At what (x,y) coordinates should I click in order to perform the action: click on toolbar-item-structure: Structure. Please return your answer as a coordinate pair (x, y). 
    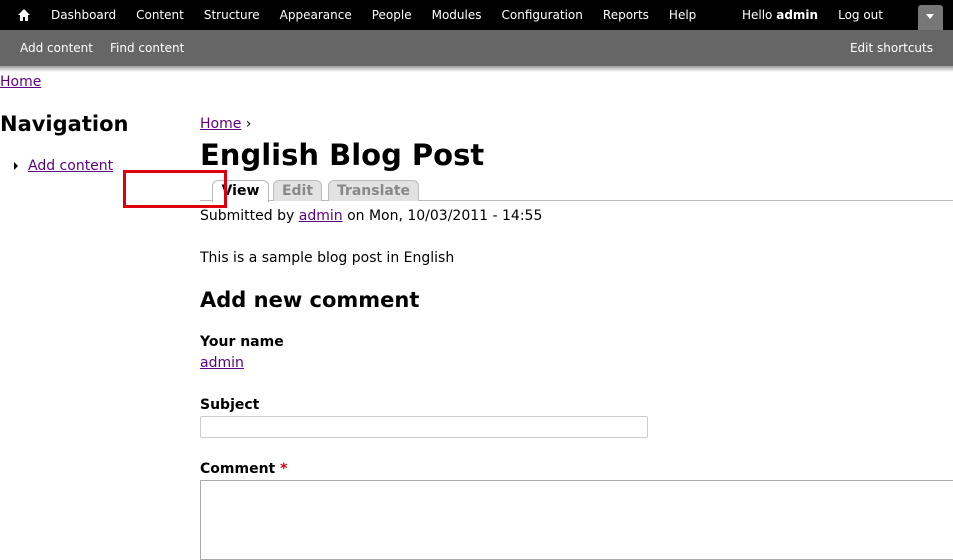
    Looking at the image, I should click on (232, 15).